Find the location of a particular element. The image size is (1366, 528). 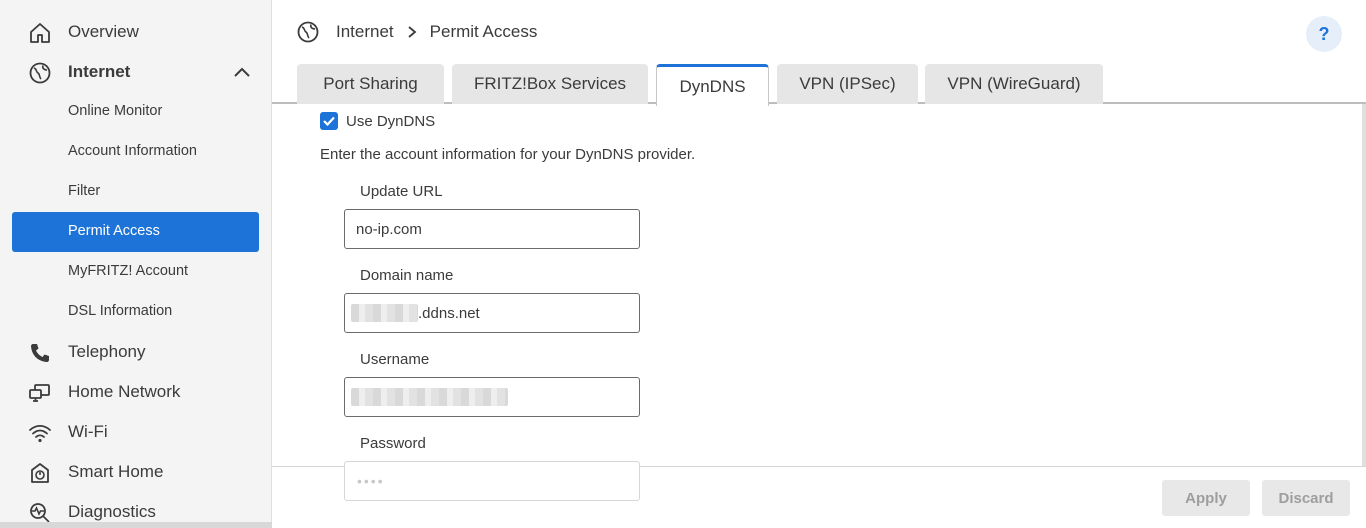

tab-port-sharing: Port Sharing is located at coordinates (370, 84).